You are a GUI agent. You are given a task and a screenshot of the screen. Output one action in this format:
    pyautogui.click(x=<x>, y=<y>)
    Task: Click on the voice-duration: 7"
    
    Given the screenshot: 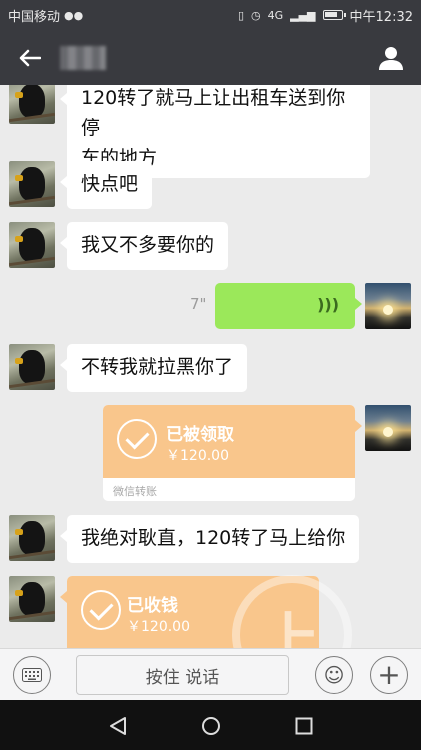 What is the action you would take?
    pyautogui.click(x=198, y=304)
    